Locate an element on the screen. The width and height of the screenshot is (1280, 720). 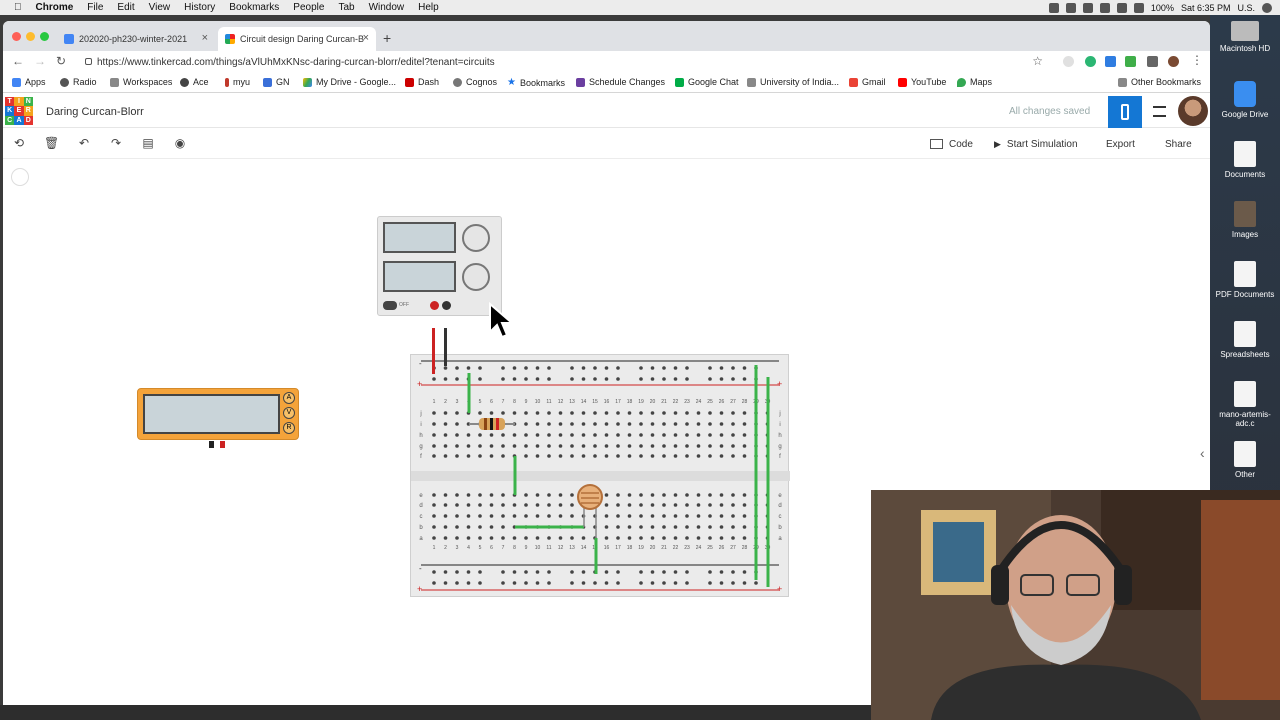
menu-window: Window is located at coordinates (387, 7).